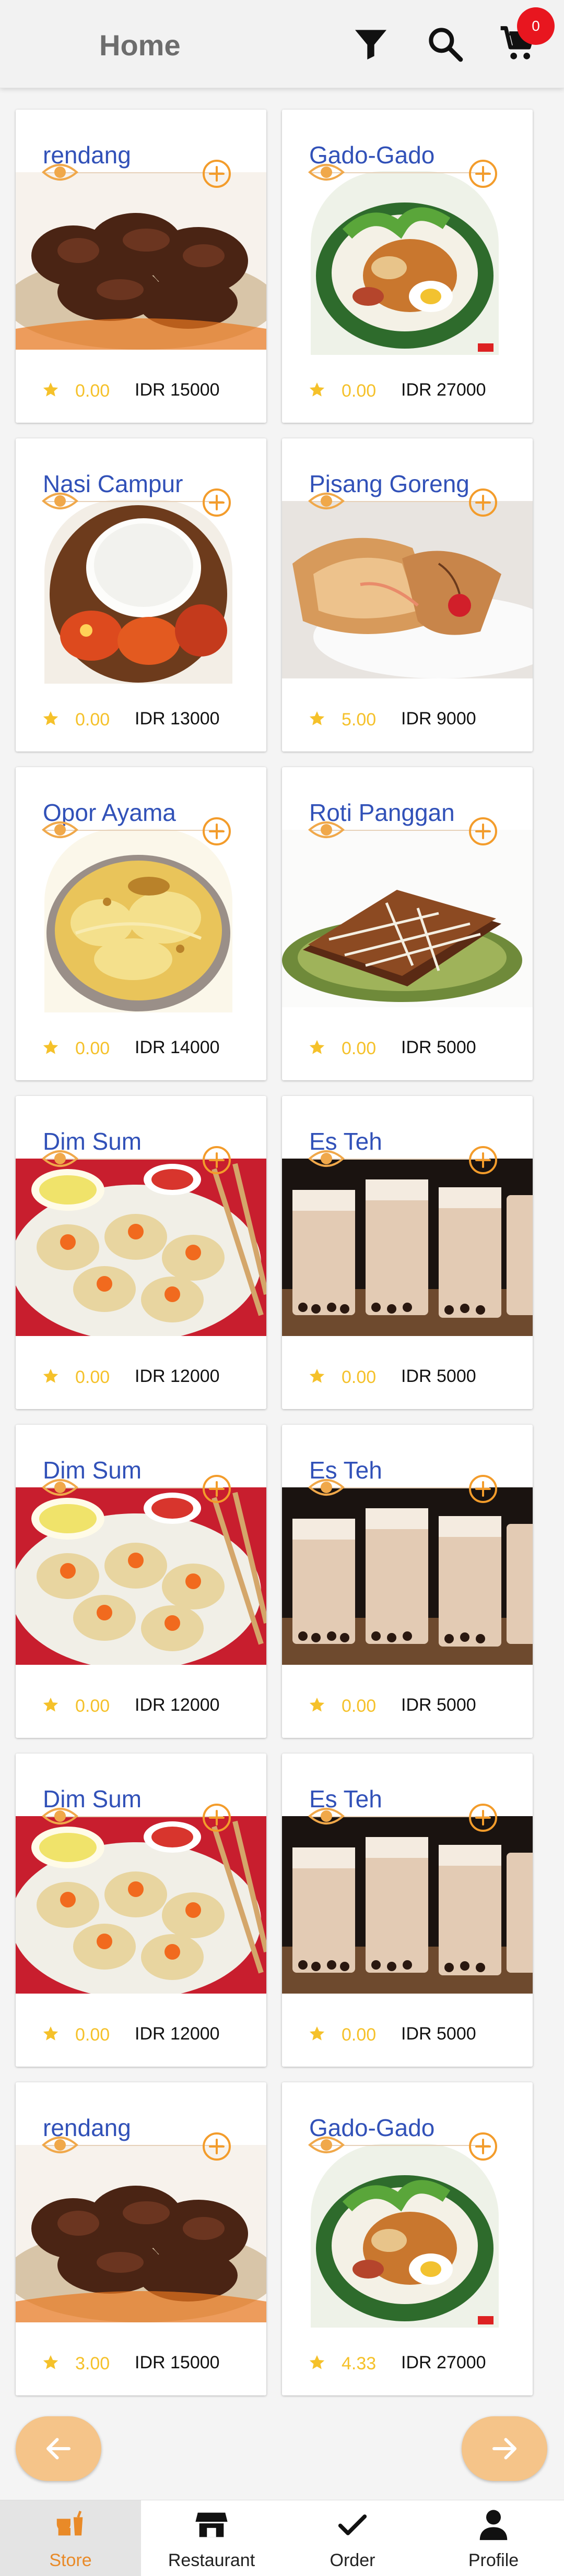 This screenshot has height=2576, width=564. Describe the element at coordinates (69, 2523) in the screenshot. I see `store-icon` at that location.